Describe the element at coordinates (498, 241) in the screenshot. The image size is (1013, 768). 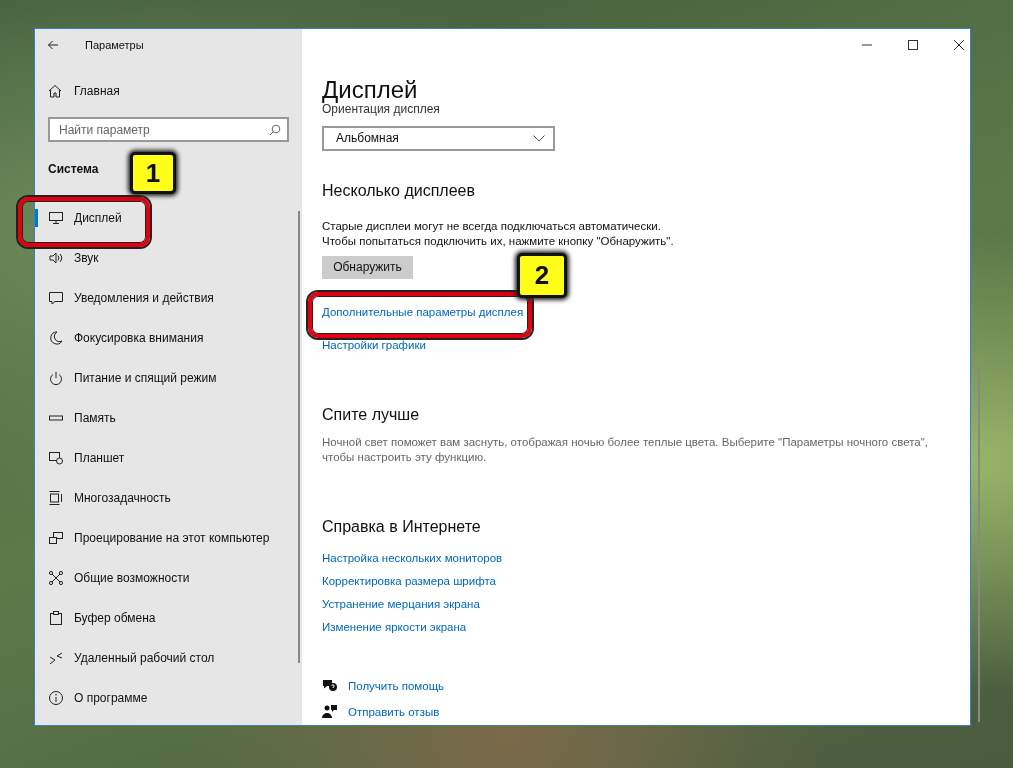
I see `description-text: Чтобы попытаться подключить их, нажмите кнопку "Обнаружить".` at that location.